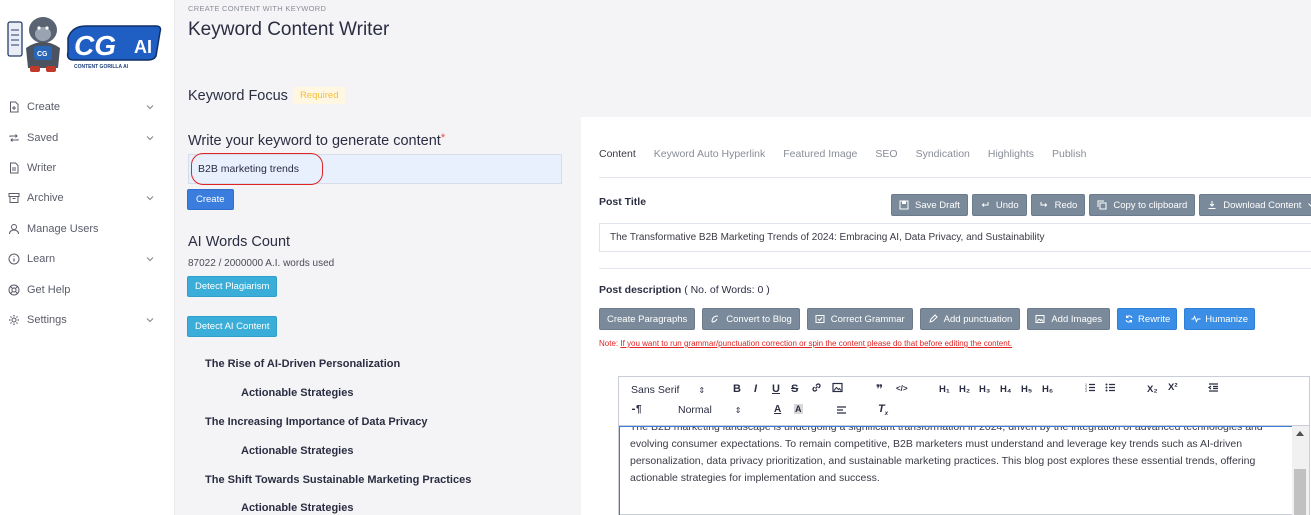 Image resolution: width=1311 pixels, height=515 pixels. What do you see at coordinates (1086, 391) in the screenshot?
I see `svg-text: 3` at bounding box center [1086, 391].